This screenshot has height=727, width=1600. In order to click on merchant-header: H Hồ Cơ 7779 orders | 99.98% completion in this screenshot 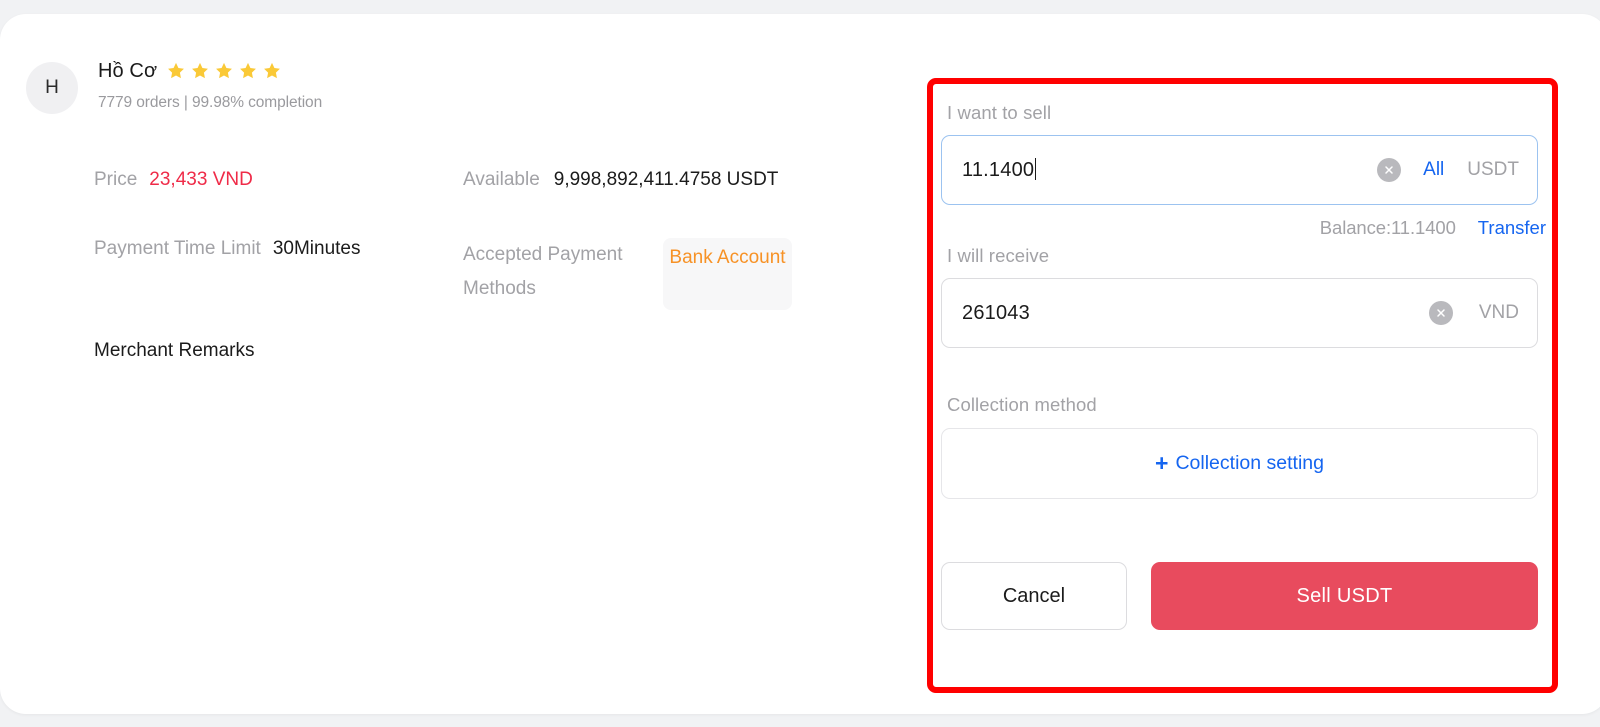, I will do `click(174, 86)`.